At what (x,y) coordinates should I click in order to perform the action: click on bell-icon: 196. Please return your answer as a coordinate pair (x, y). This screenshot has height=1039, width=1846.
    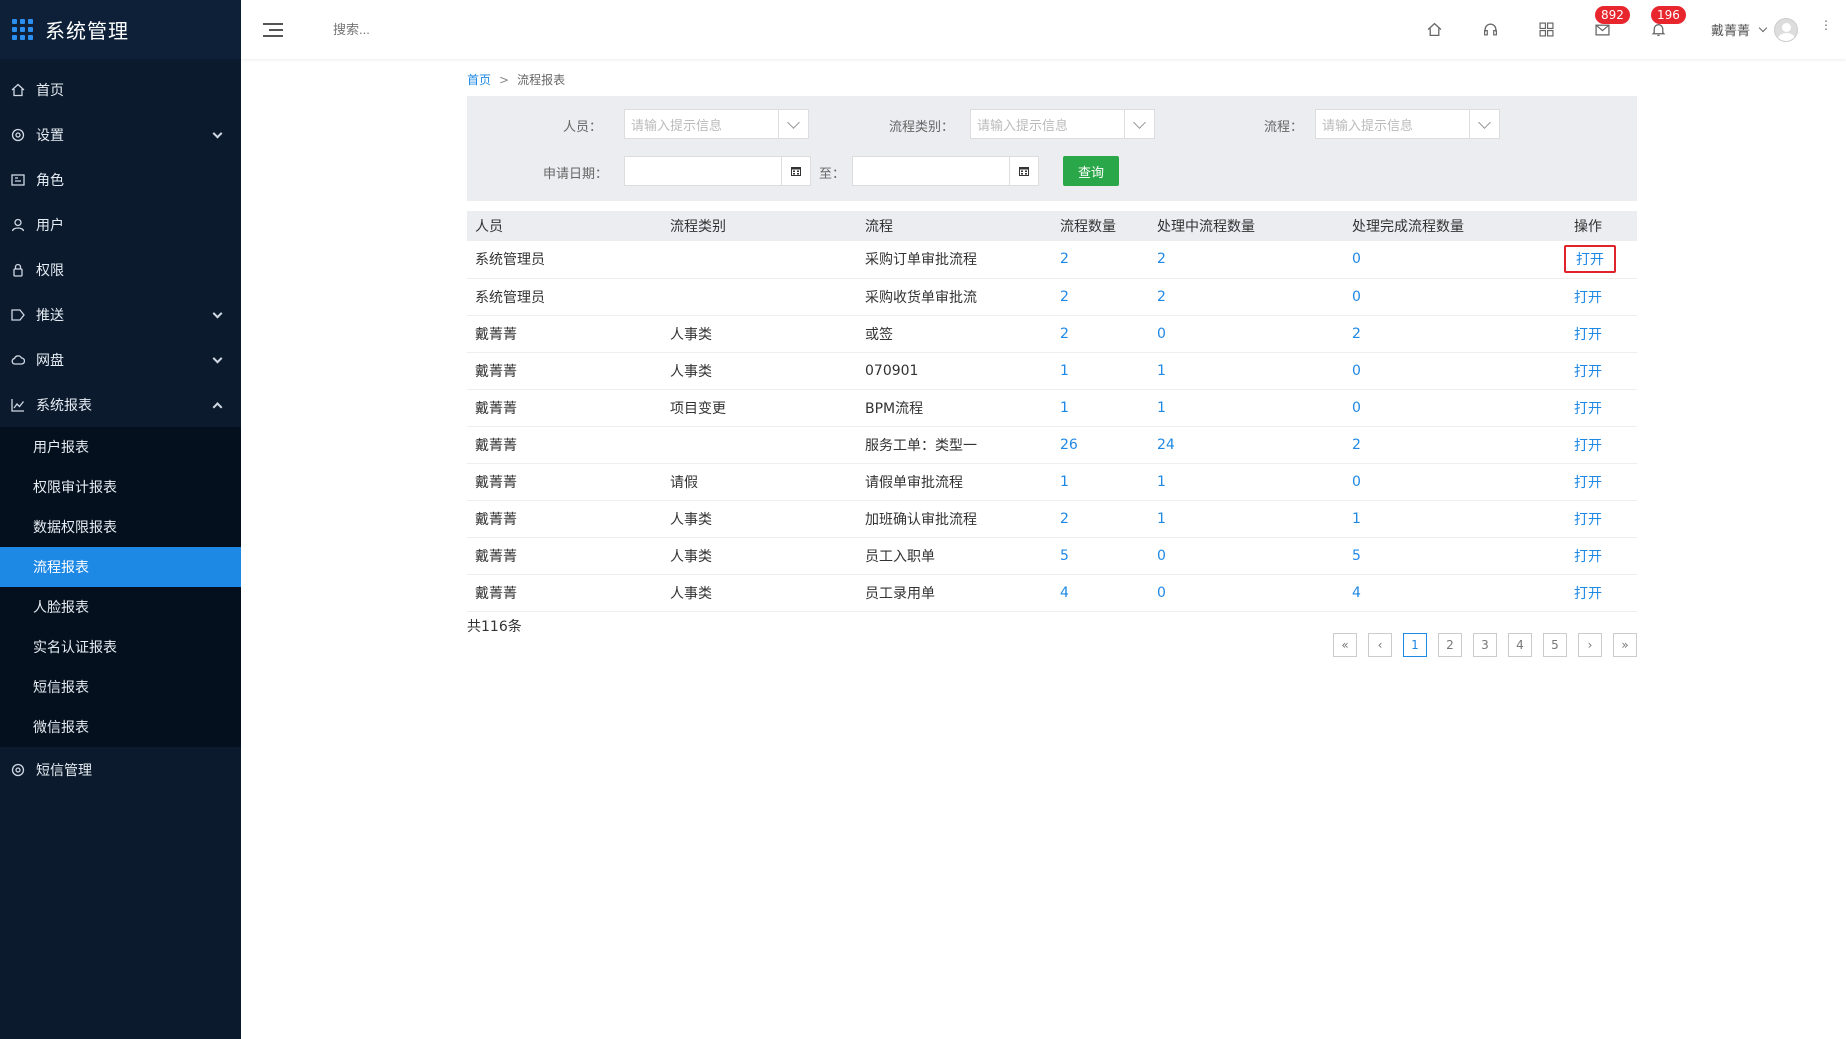
    Looking at the image, I should click on (1659, 29).